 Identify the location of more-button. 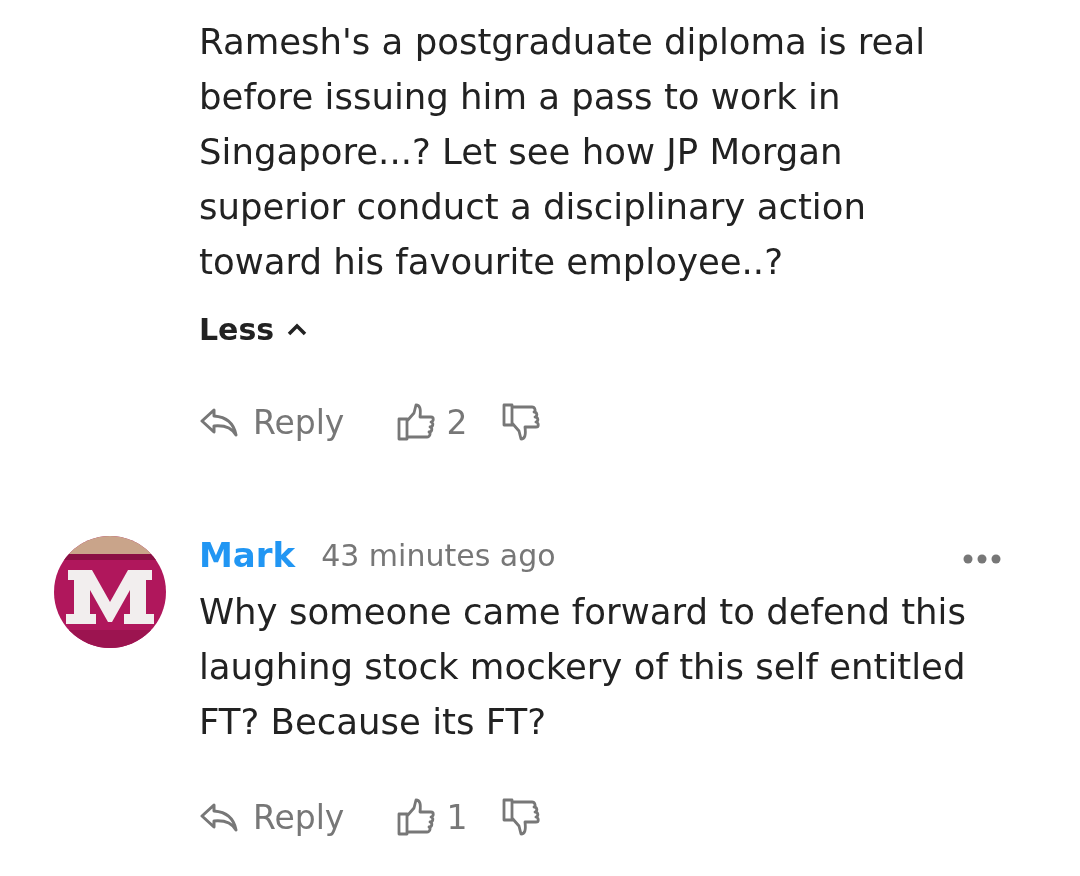
(982, 559).